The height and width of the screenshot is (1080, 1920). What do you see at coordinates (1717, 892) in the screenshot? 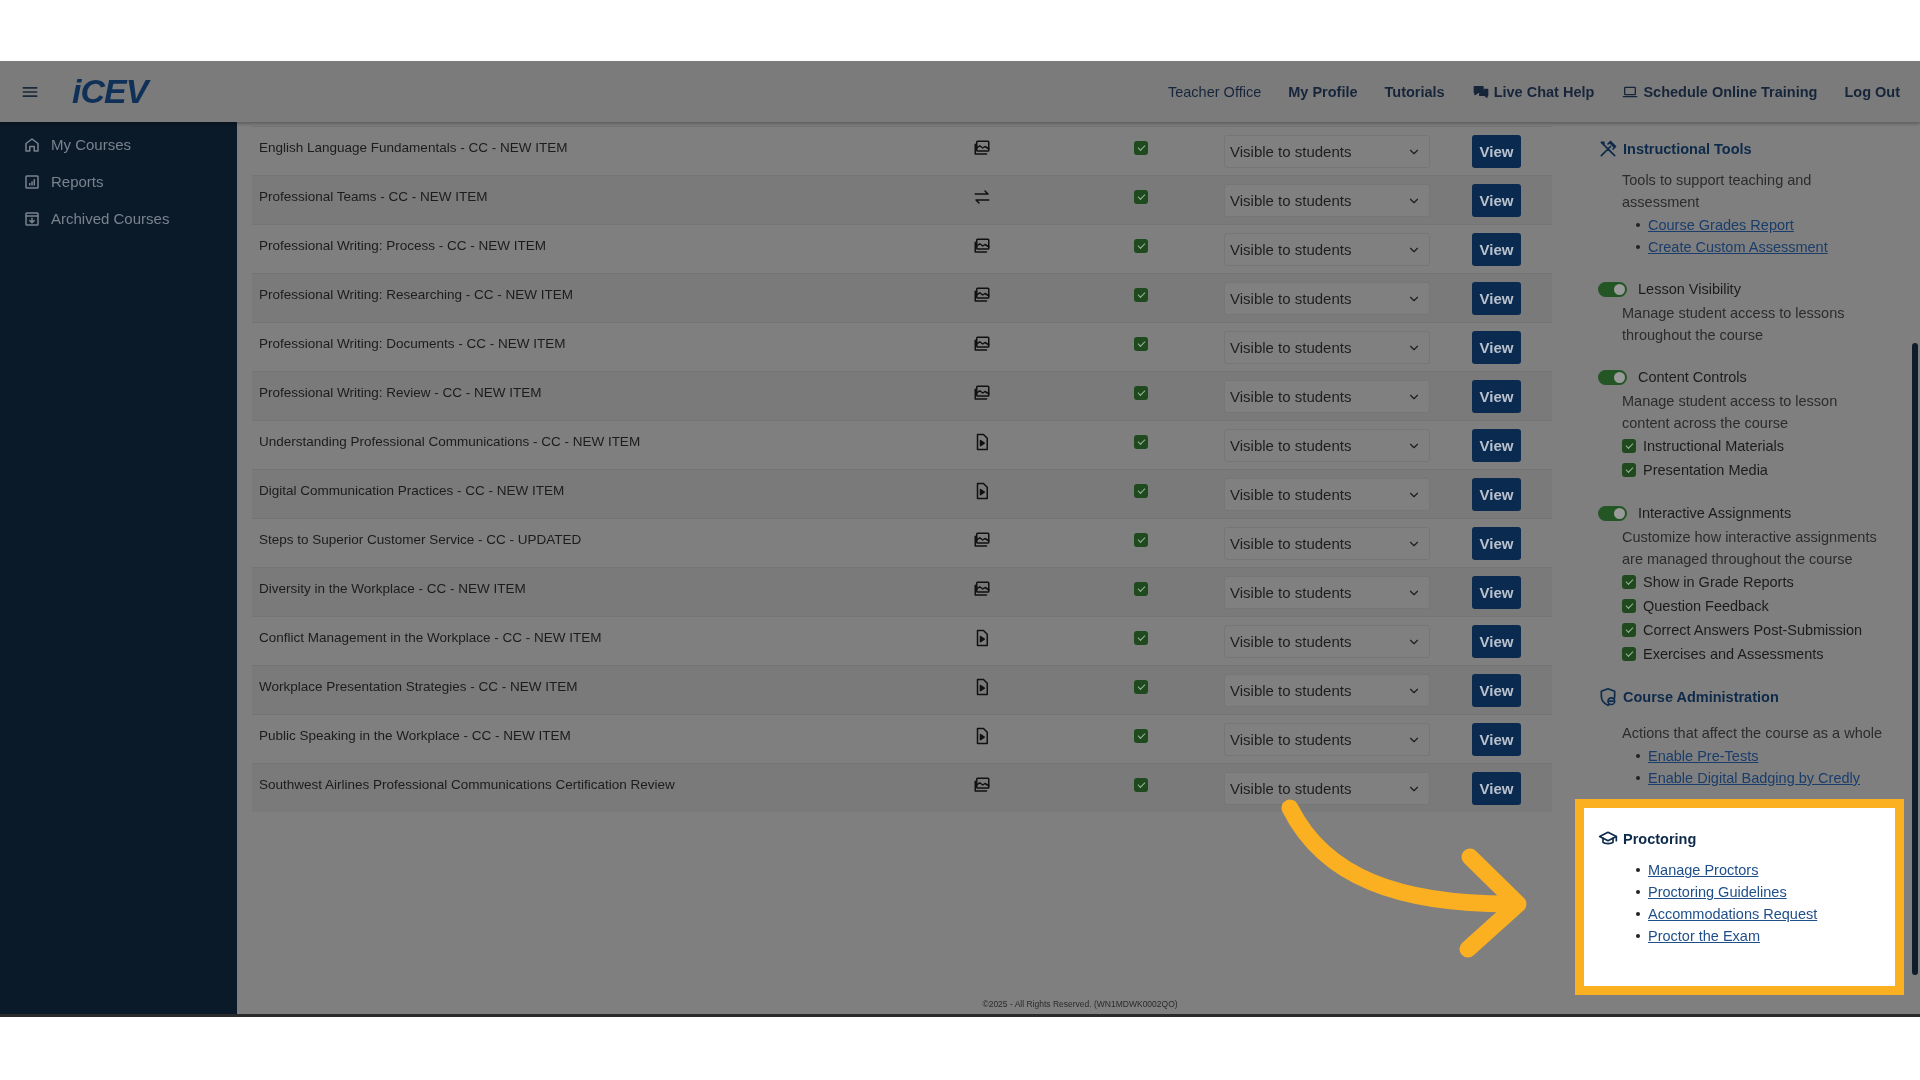
I see `panel-link: Proctoring Guidelines` at bounding box center [1717, 892].